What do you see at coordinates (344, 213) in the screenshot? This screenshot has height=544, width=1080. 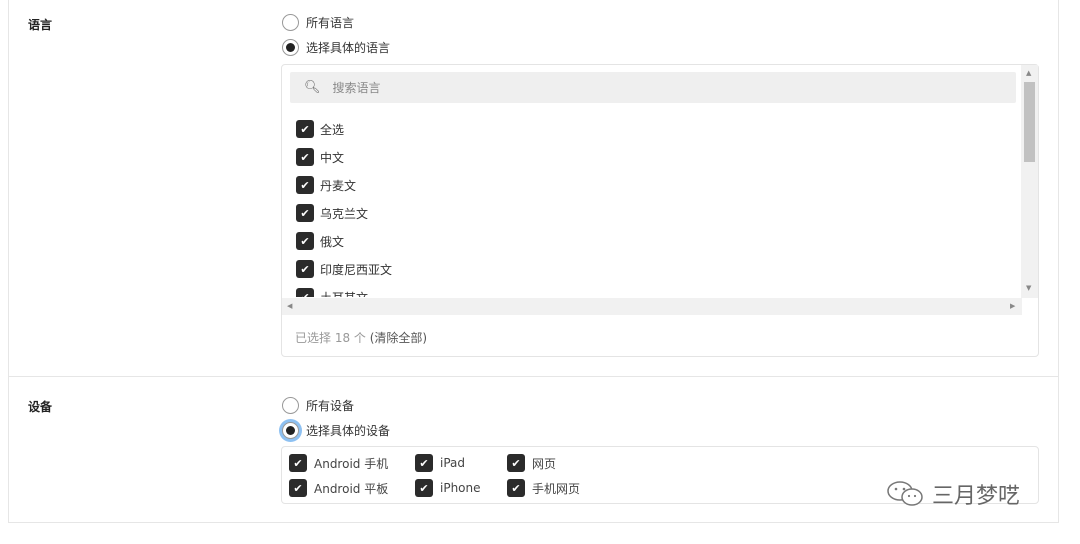 I see `item-label: 乌克兰文` at bounding box center [344, 213].